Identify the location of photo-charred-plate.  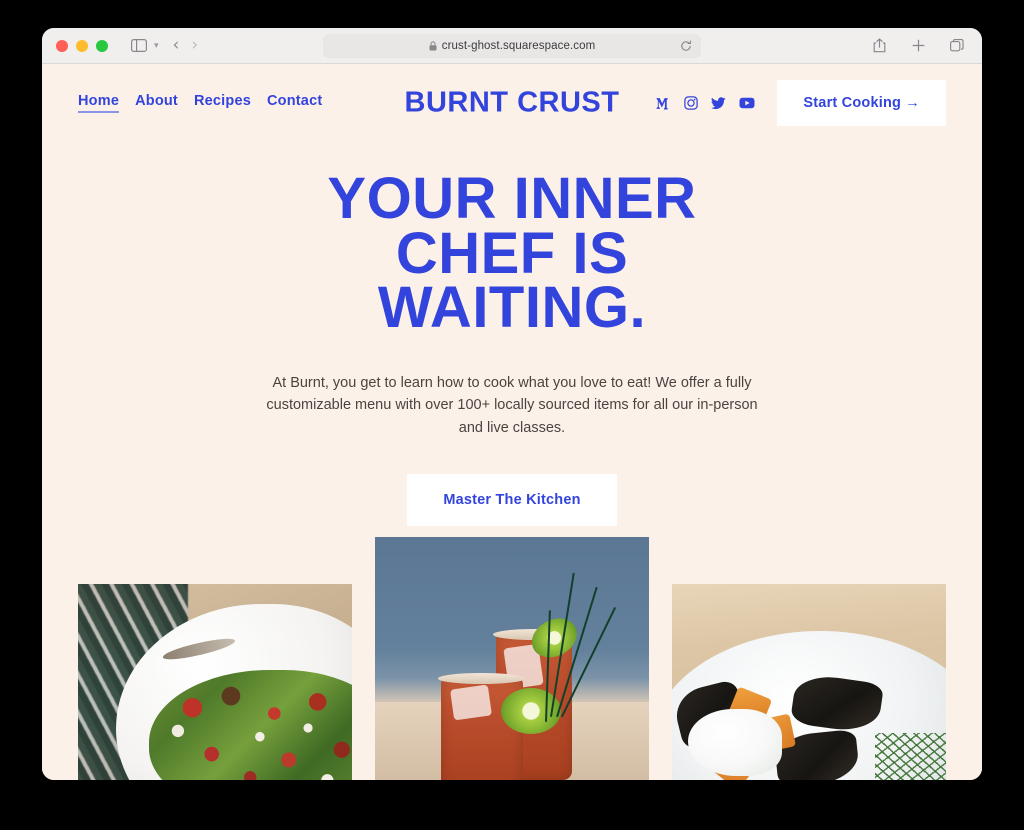
(809, 682).